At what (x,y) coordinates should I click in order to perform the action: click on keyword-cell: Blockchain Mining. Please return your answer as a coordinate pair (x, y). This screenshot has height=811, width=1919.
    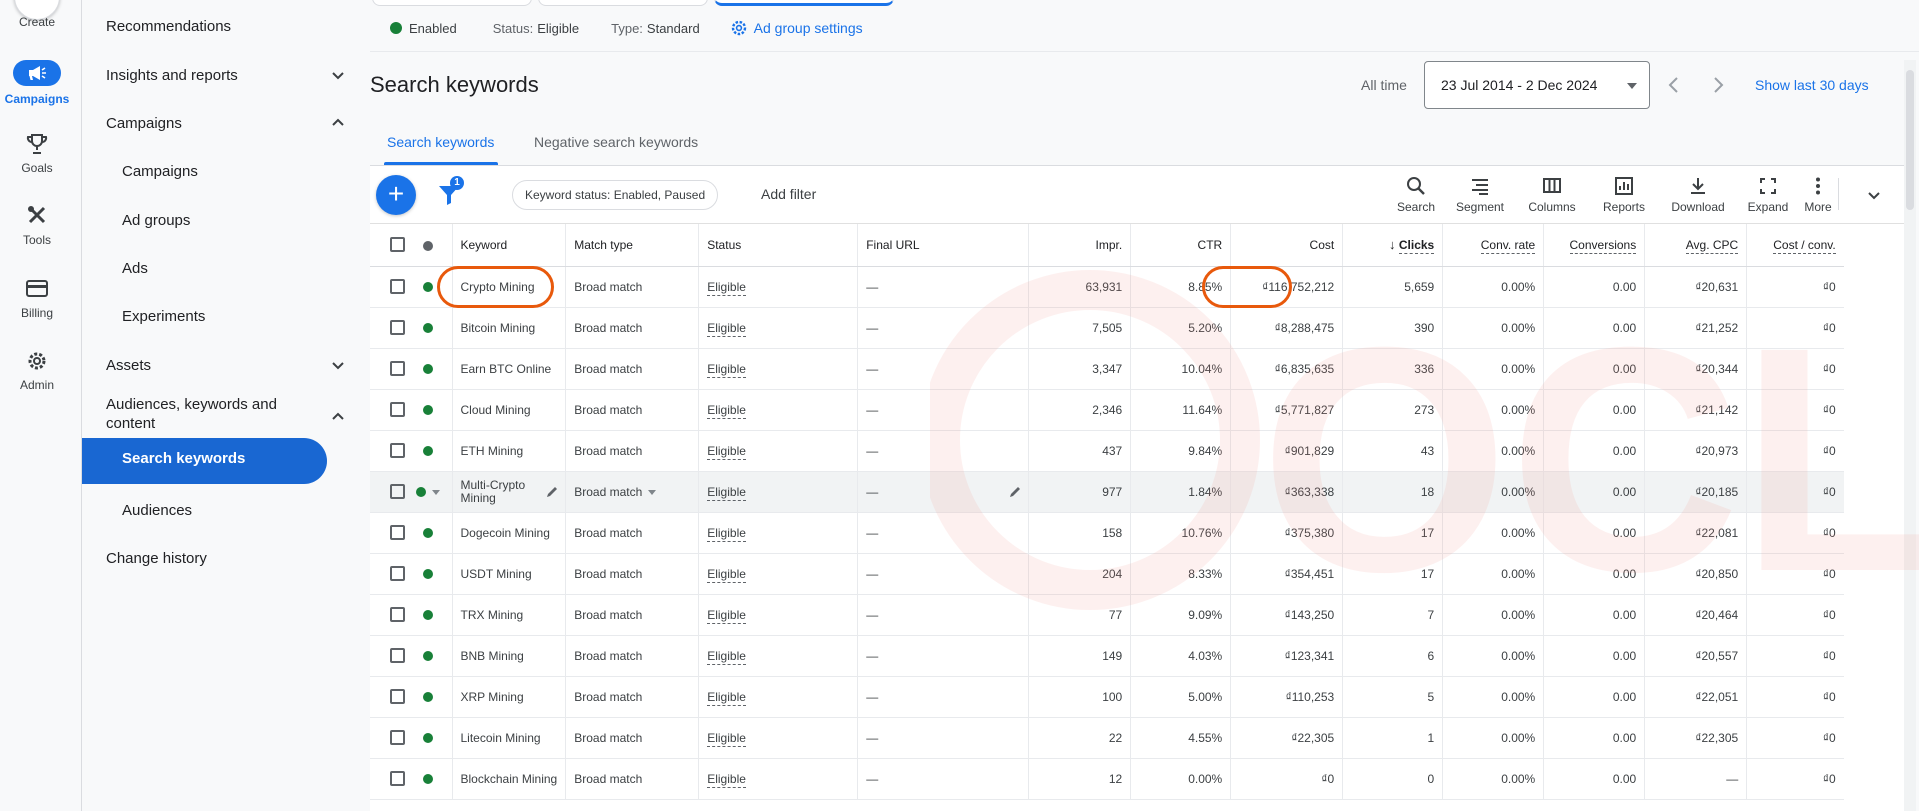
    Looking at the image, I should click on (509, 779).